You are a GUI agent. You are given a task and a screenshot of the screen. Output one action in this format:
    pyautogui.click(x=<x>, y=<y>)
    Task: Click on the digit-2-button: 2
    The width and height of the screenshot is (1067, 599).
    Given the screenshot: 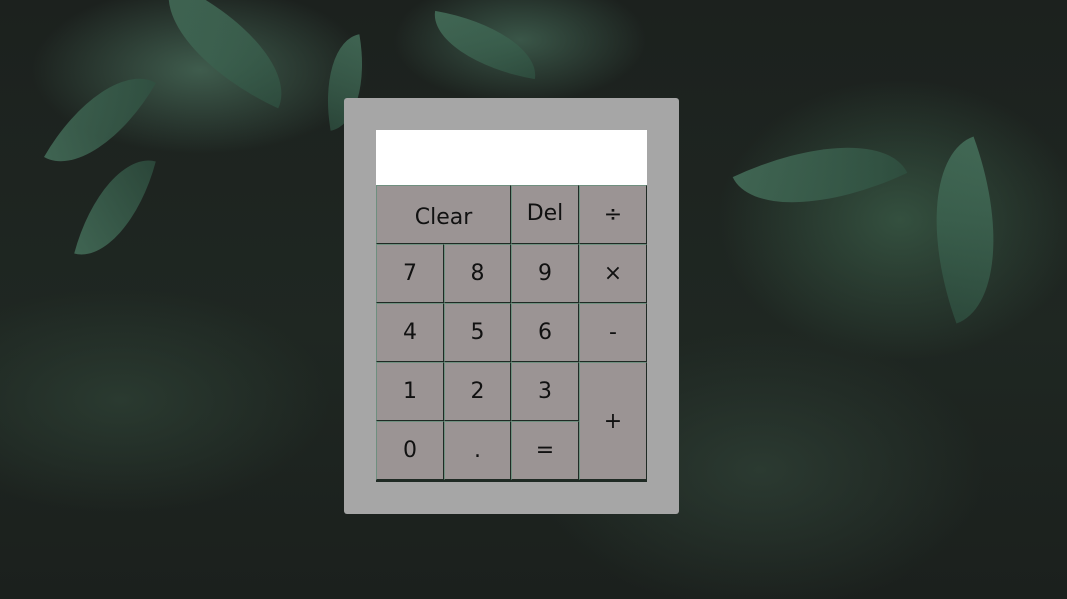 What is the action you would take?
    pyautogui.click(x=477, y=391)
    